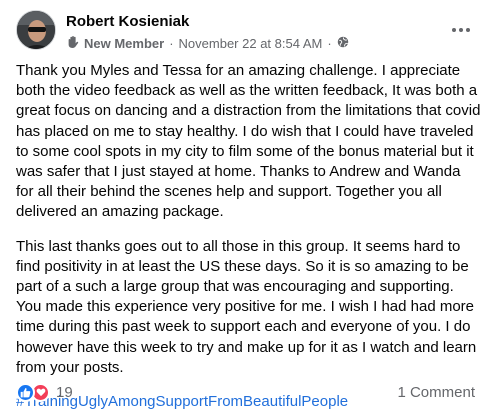 The height and width of the screenshot is (416, 491). Describe the element at coordinates (64, 392) in the screenshot. I see `reaction-count: 19` at that location.